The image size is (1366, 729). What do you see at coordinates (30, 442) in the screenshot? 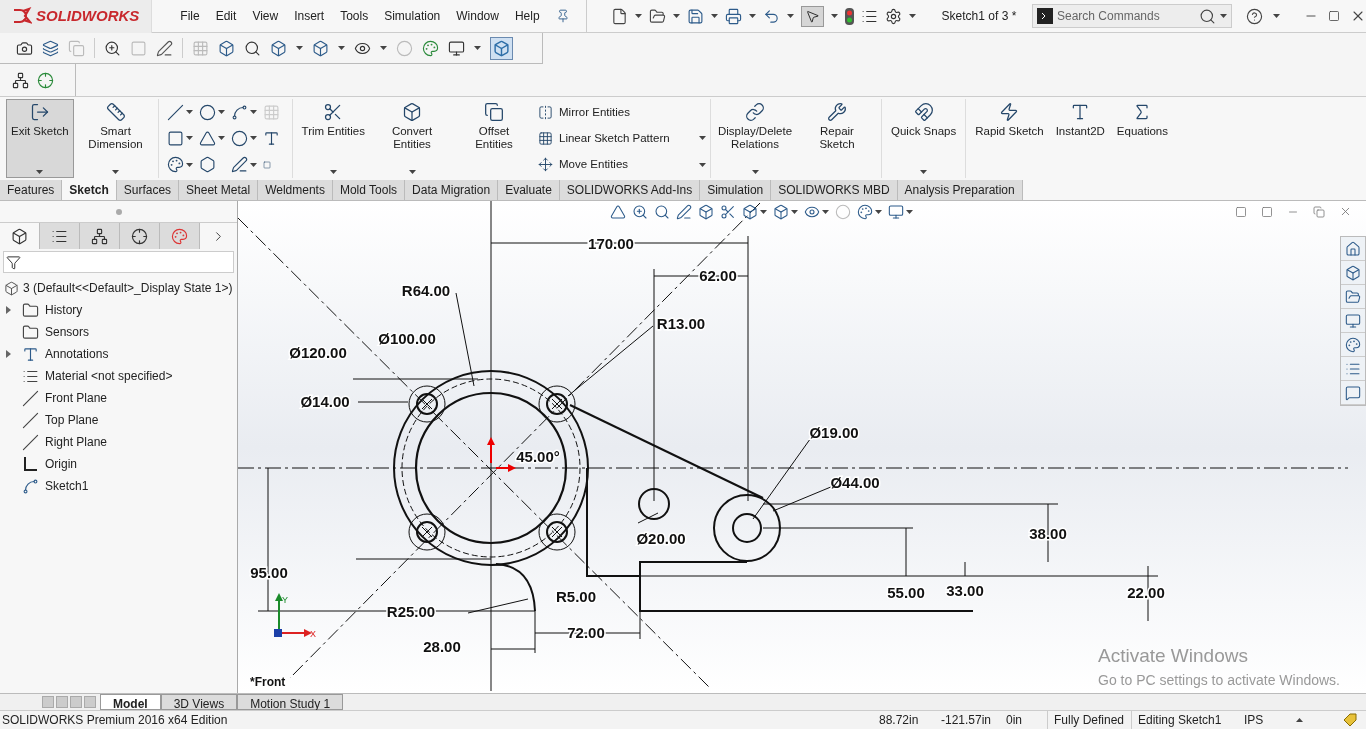
I see `plane-icon` at bounding box center [30, 442].